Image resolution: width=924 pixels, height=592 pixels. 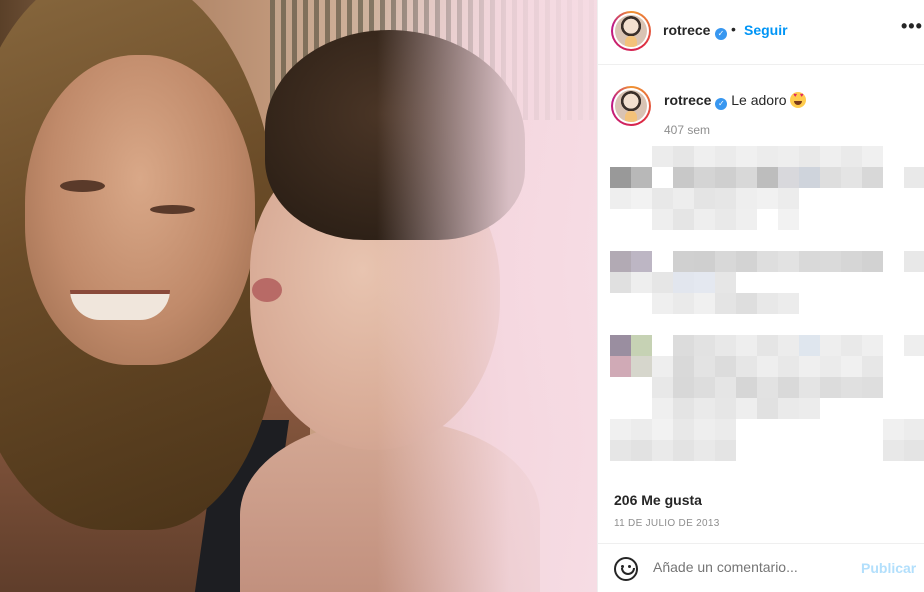 What do you see at coordinates (120, 305) in the screenshot?
I see `woman-smile` at bounding box center [120, 305].